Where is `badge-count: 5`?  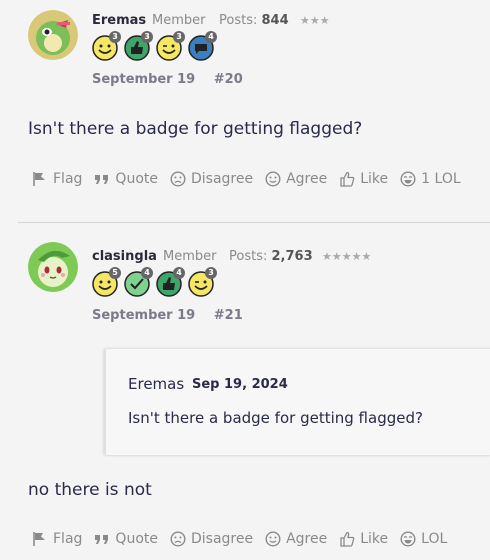
badge-count: 5 is located at coordinates (115, 273).